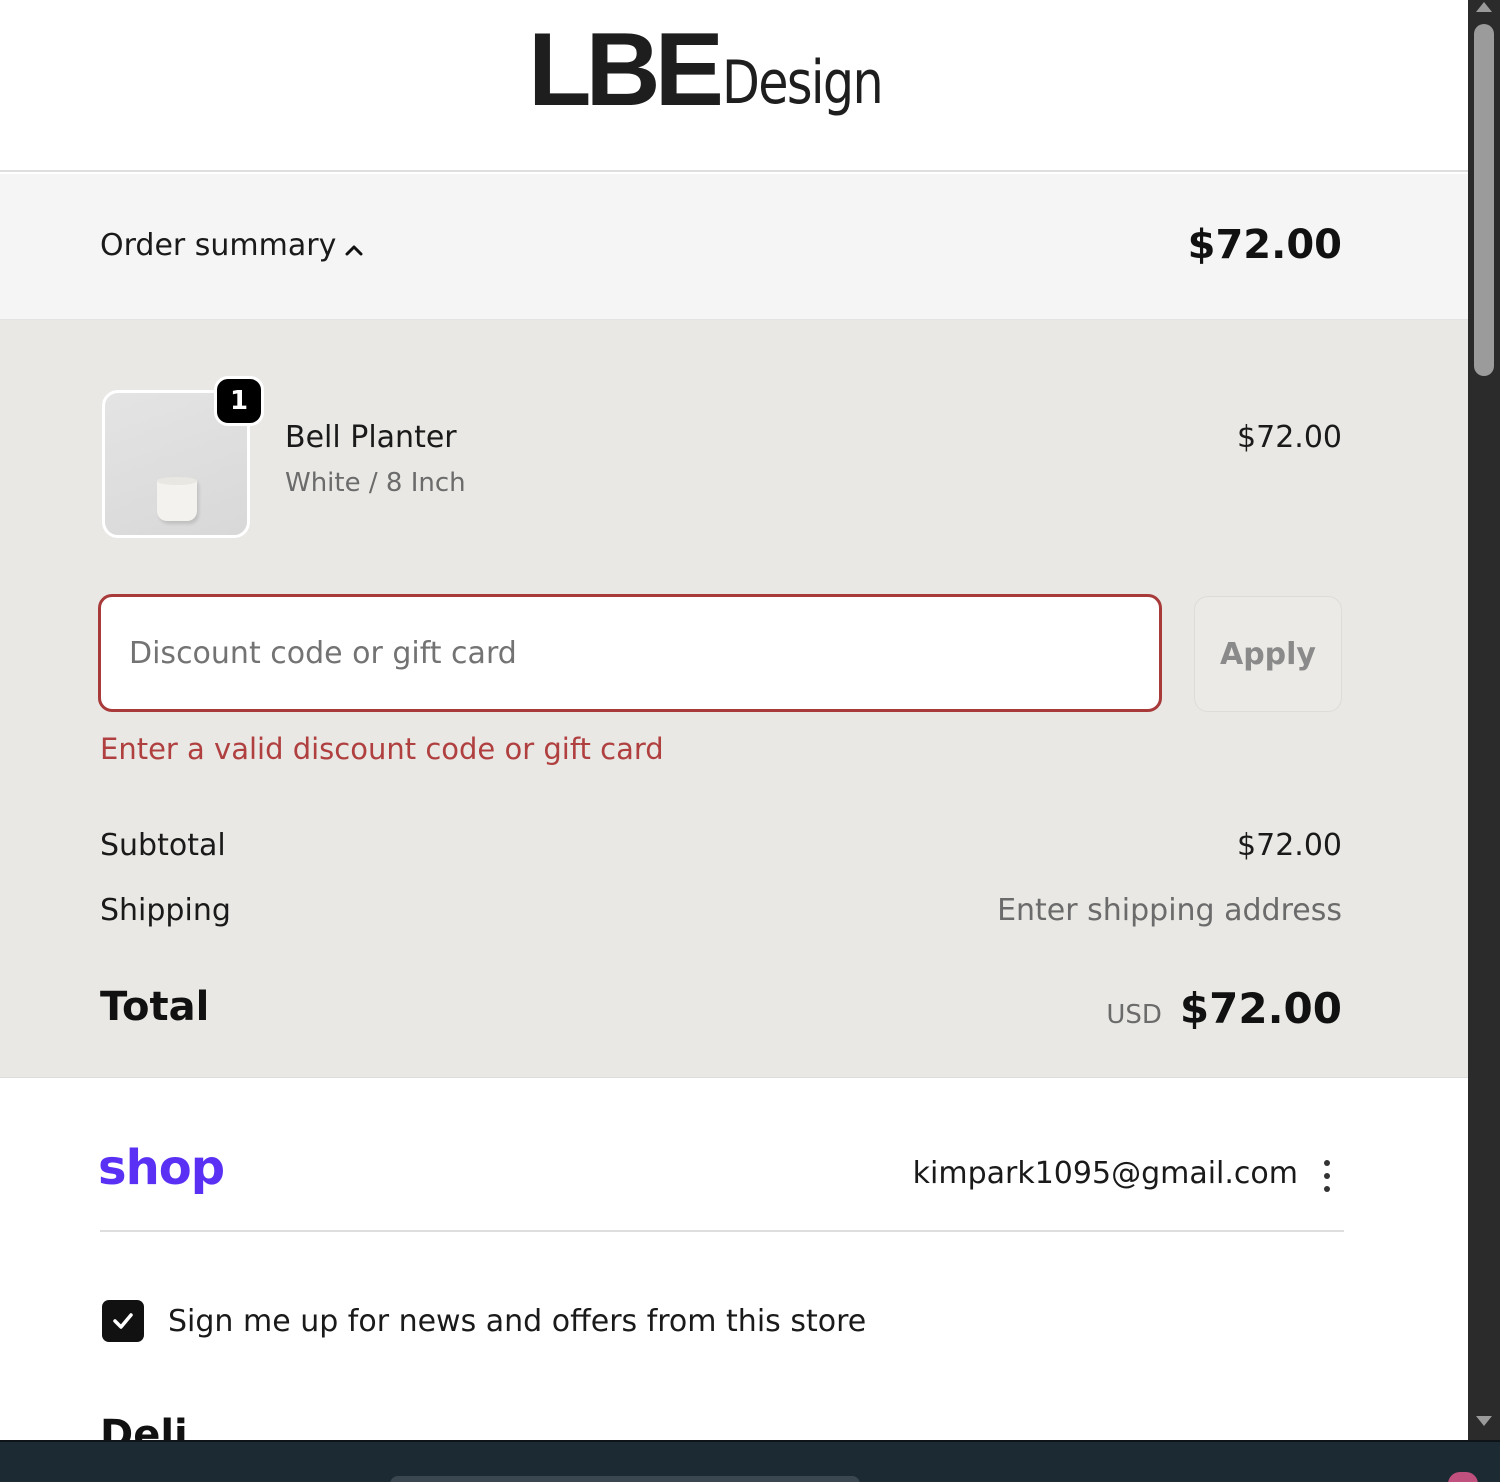  What do you see at coordinates (1105, 1173) in the screenshot?
I see `account-email: kimpark1095@gmail.com` at bounding box center [1105, 1173].